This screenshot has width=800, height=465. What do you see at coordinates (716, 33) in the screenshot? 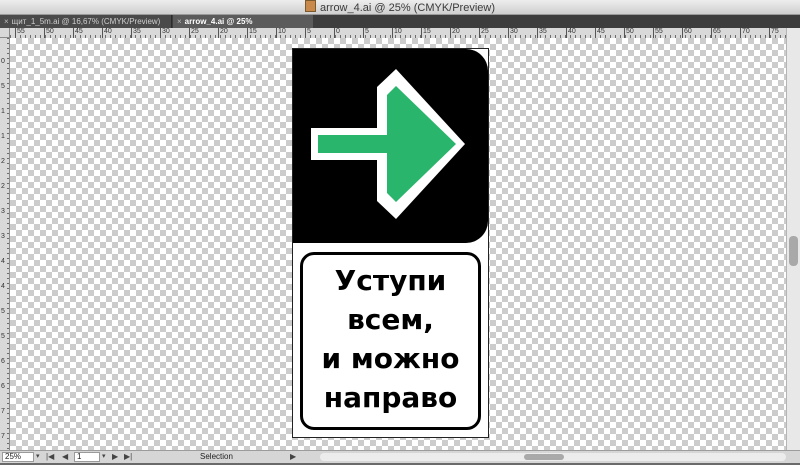
I see `ruler-tick-label: 65` at bounding box center [716, 33].